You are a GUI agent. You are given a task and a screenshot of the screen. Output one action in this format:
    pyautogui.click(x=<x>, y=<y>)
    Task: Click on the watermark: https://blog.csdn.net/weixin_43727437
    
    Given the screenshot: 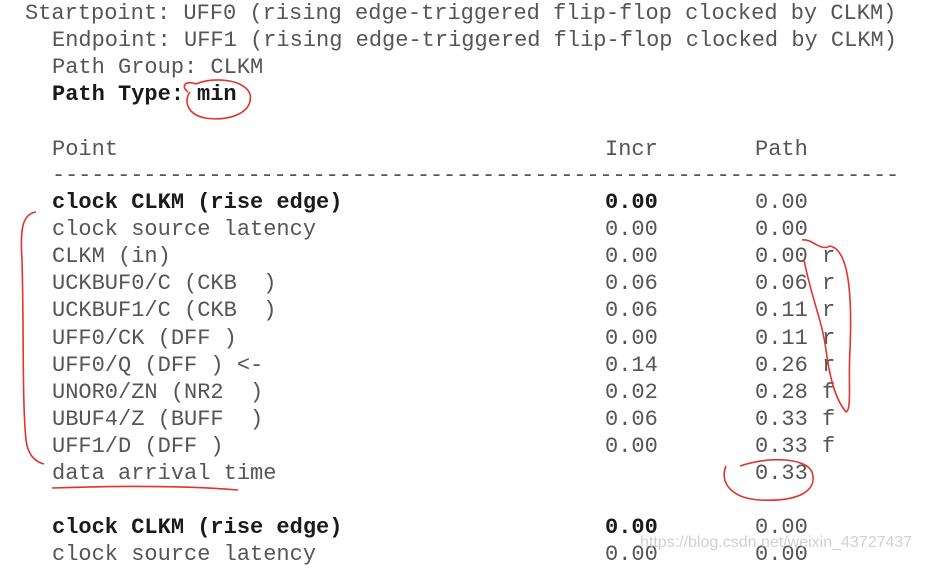 What is the action you would take?
    pyautogui.click(x=776, y=542)
    